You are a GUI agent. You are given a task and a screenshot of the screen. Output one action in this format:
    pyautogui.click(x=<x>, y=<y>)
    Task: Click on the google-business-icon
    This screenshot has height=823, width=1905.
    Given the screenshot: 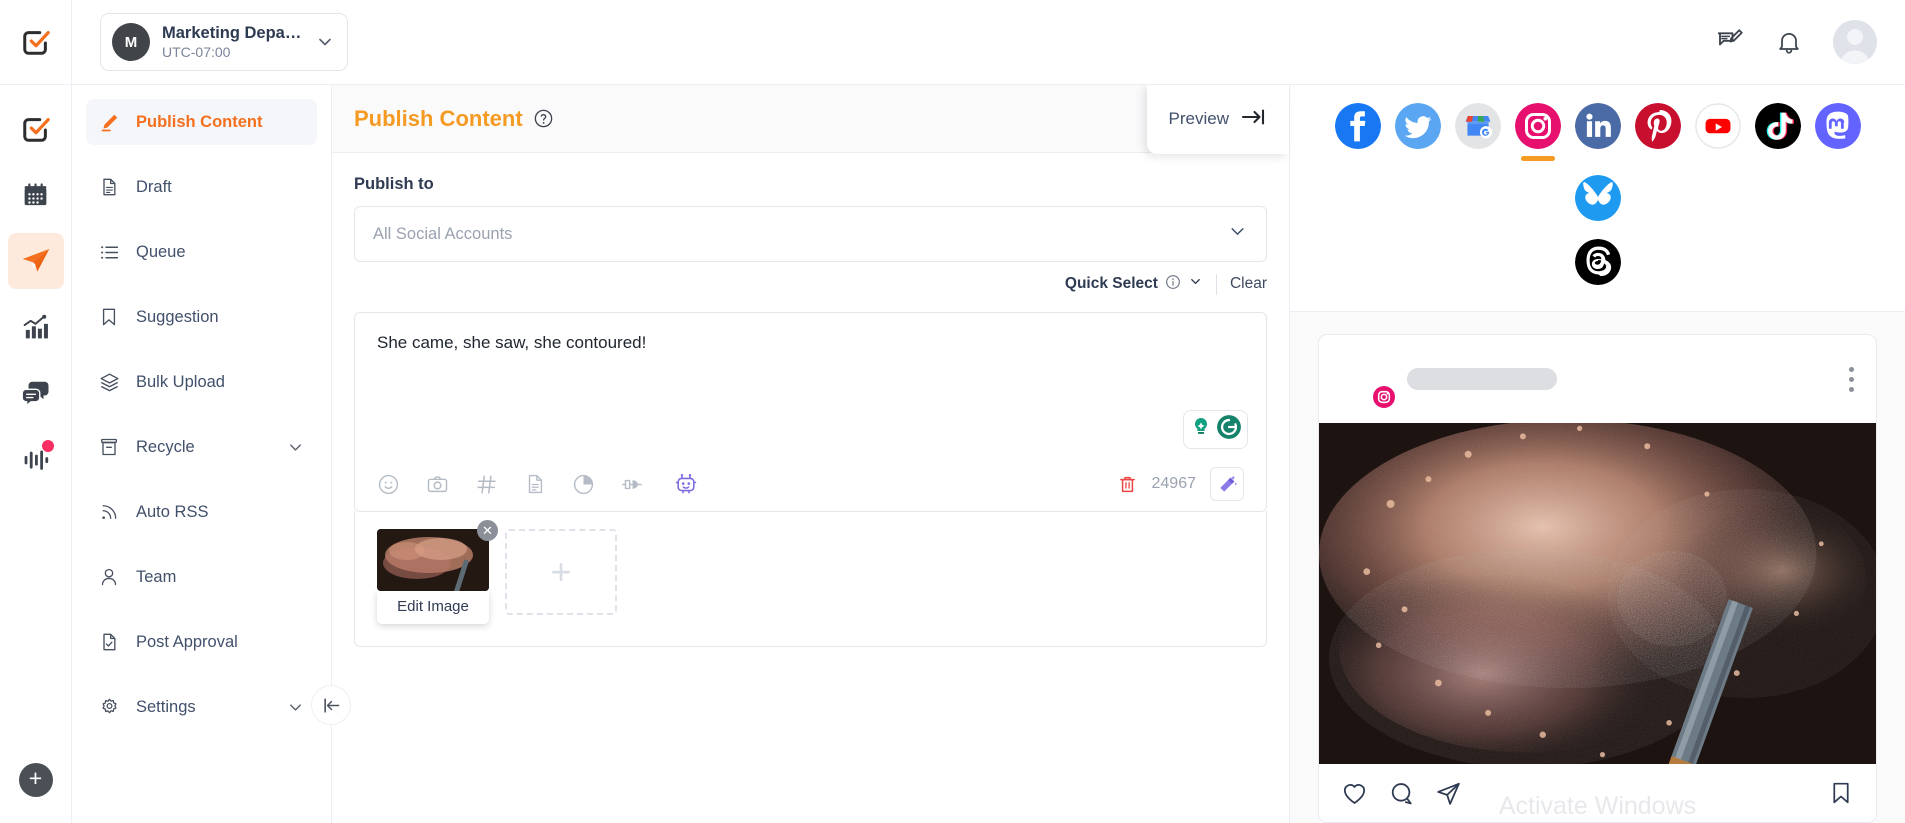 What is the action you would take?
    pyautogui.click(x=1477, y=126)
    